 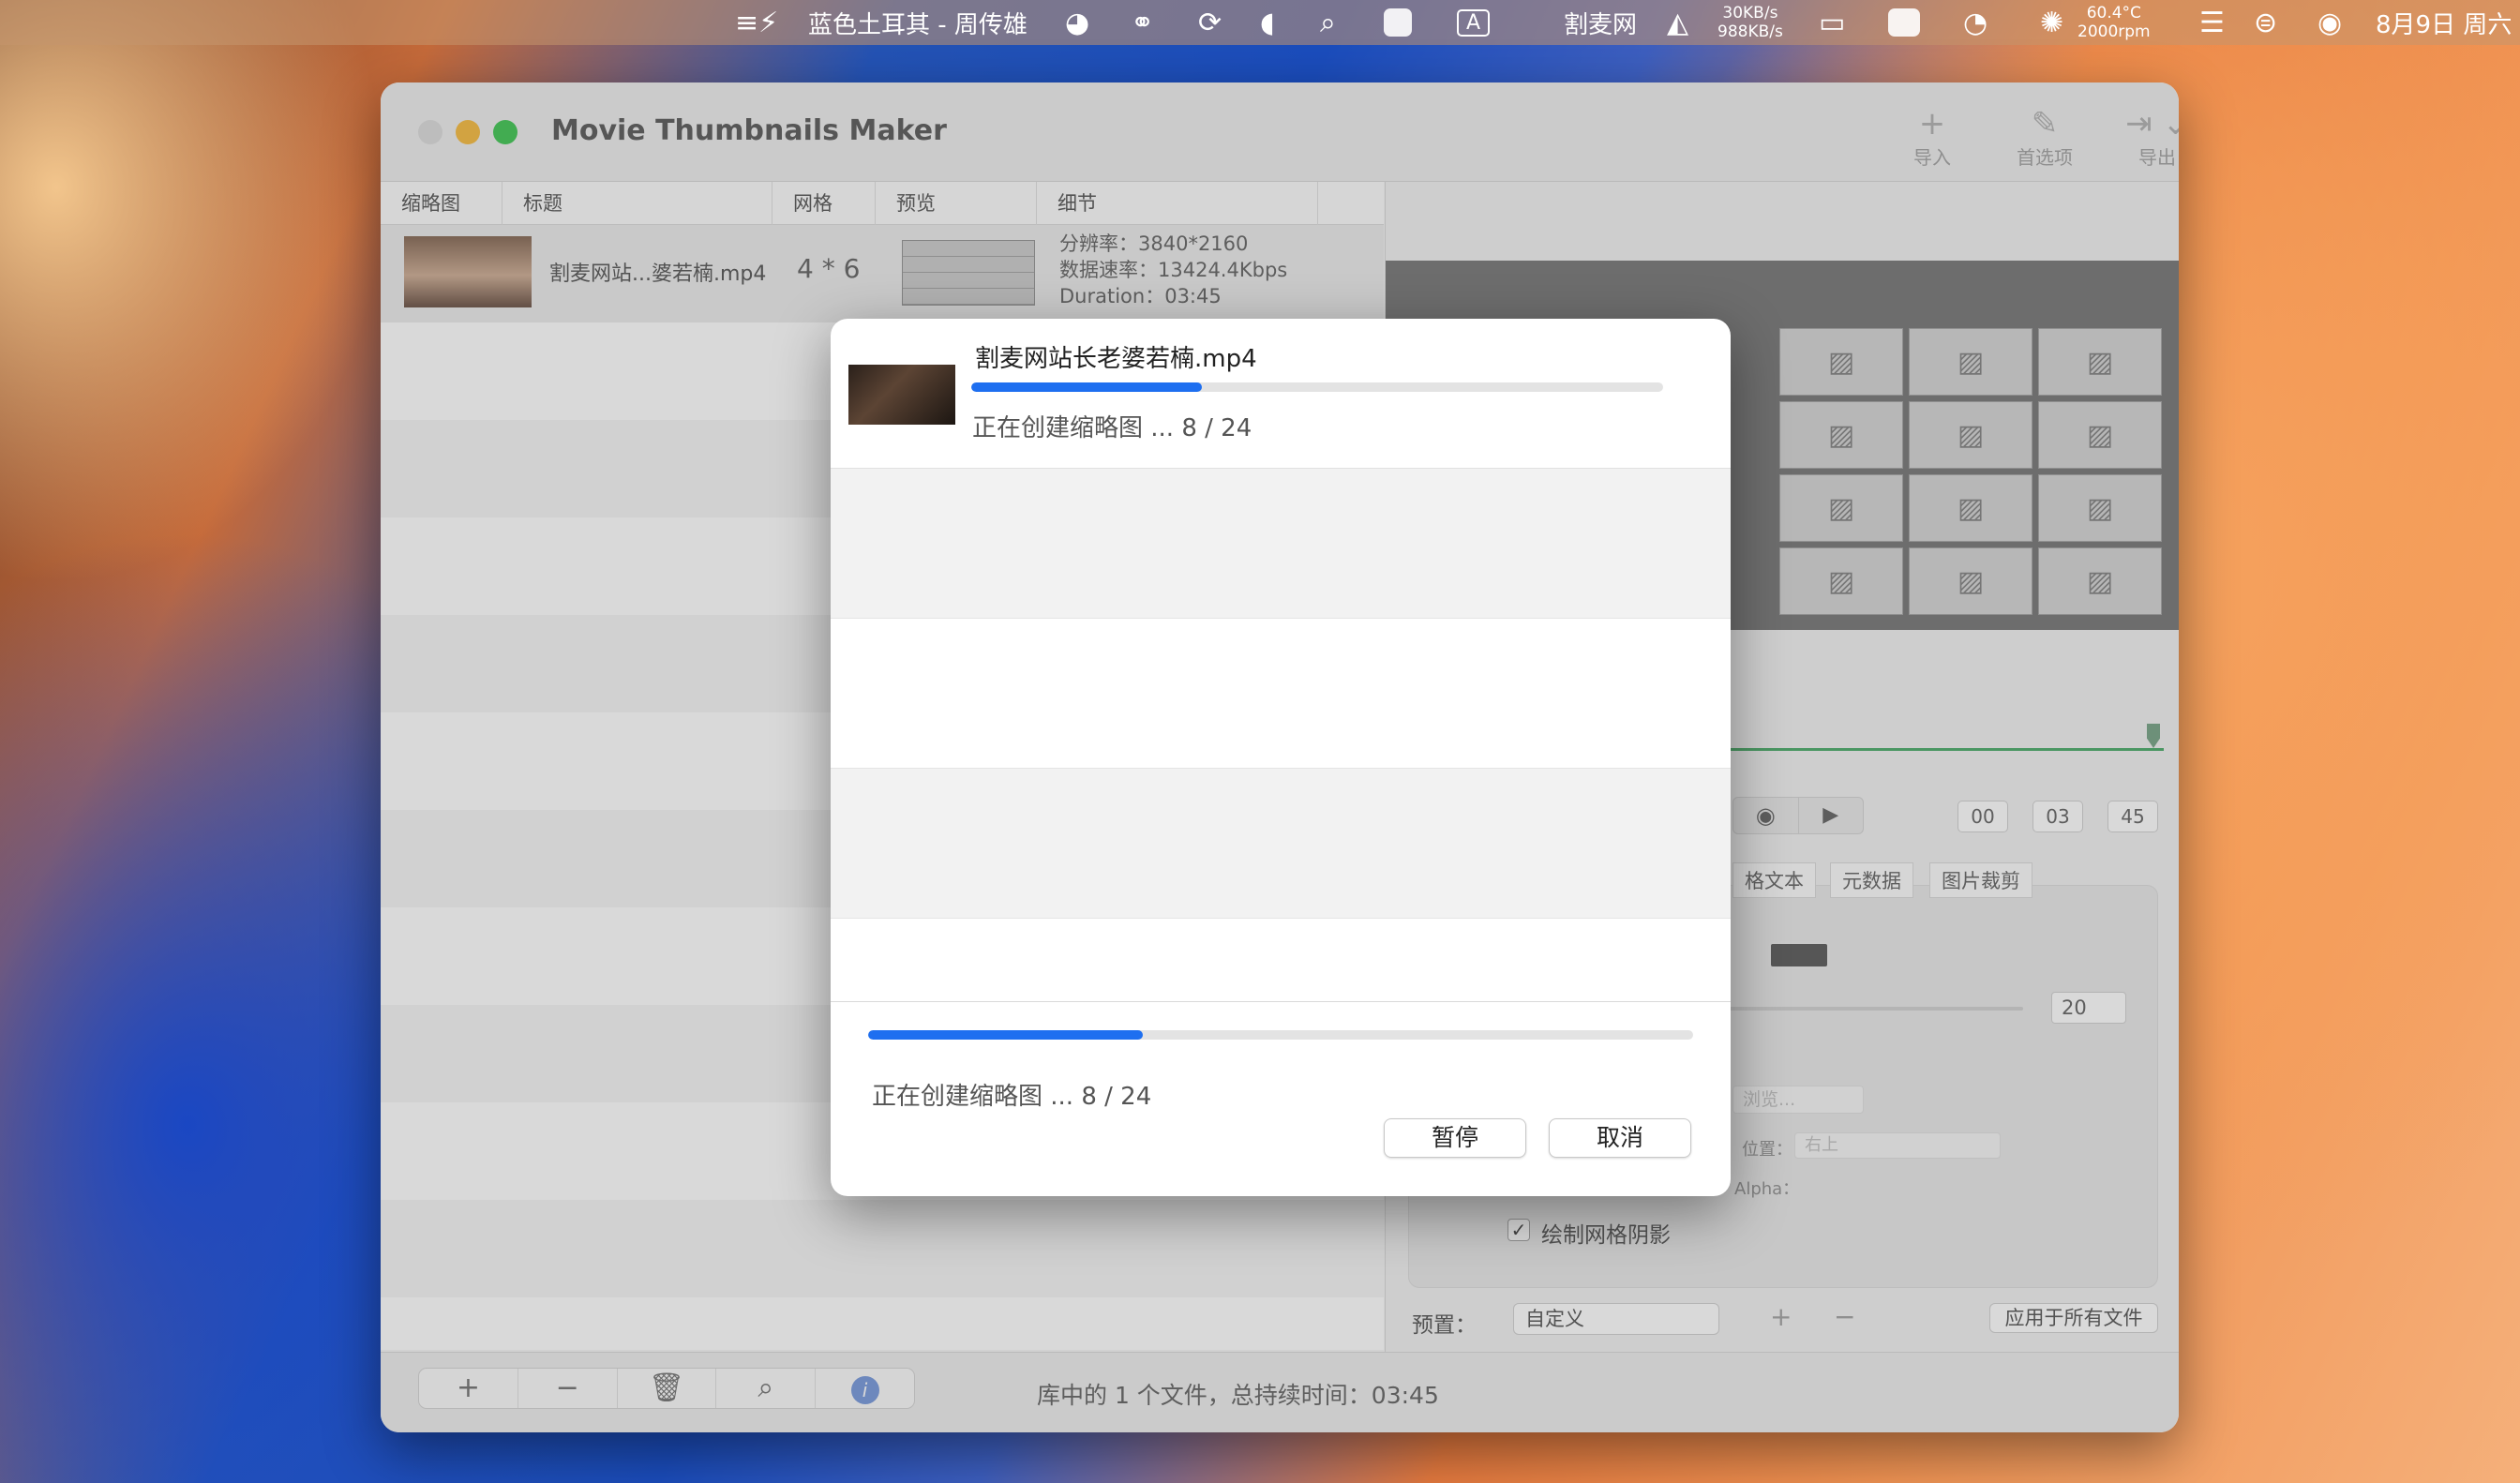 What do you see at coordinates (2212, 22) in the screenshot?
I see `list-icon: ☰` at bounding box center [2212, 22].